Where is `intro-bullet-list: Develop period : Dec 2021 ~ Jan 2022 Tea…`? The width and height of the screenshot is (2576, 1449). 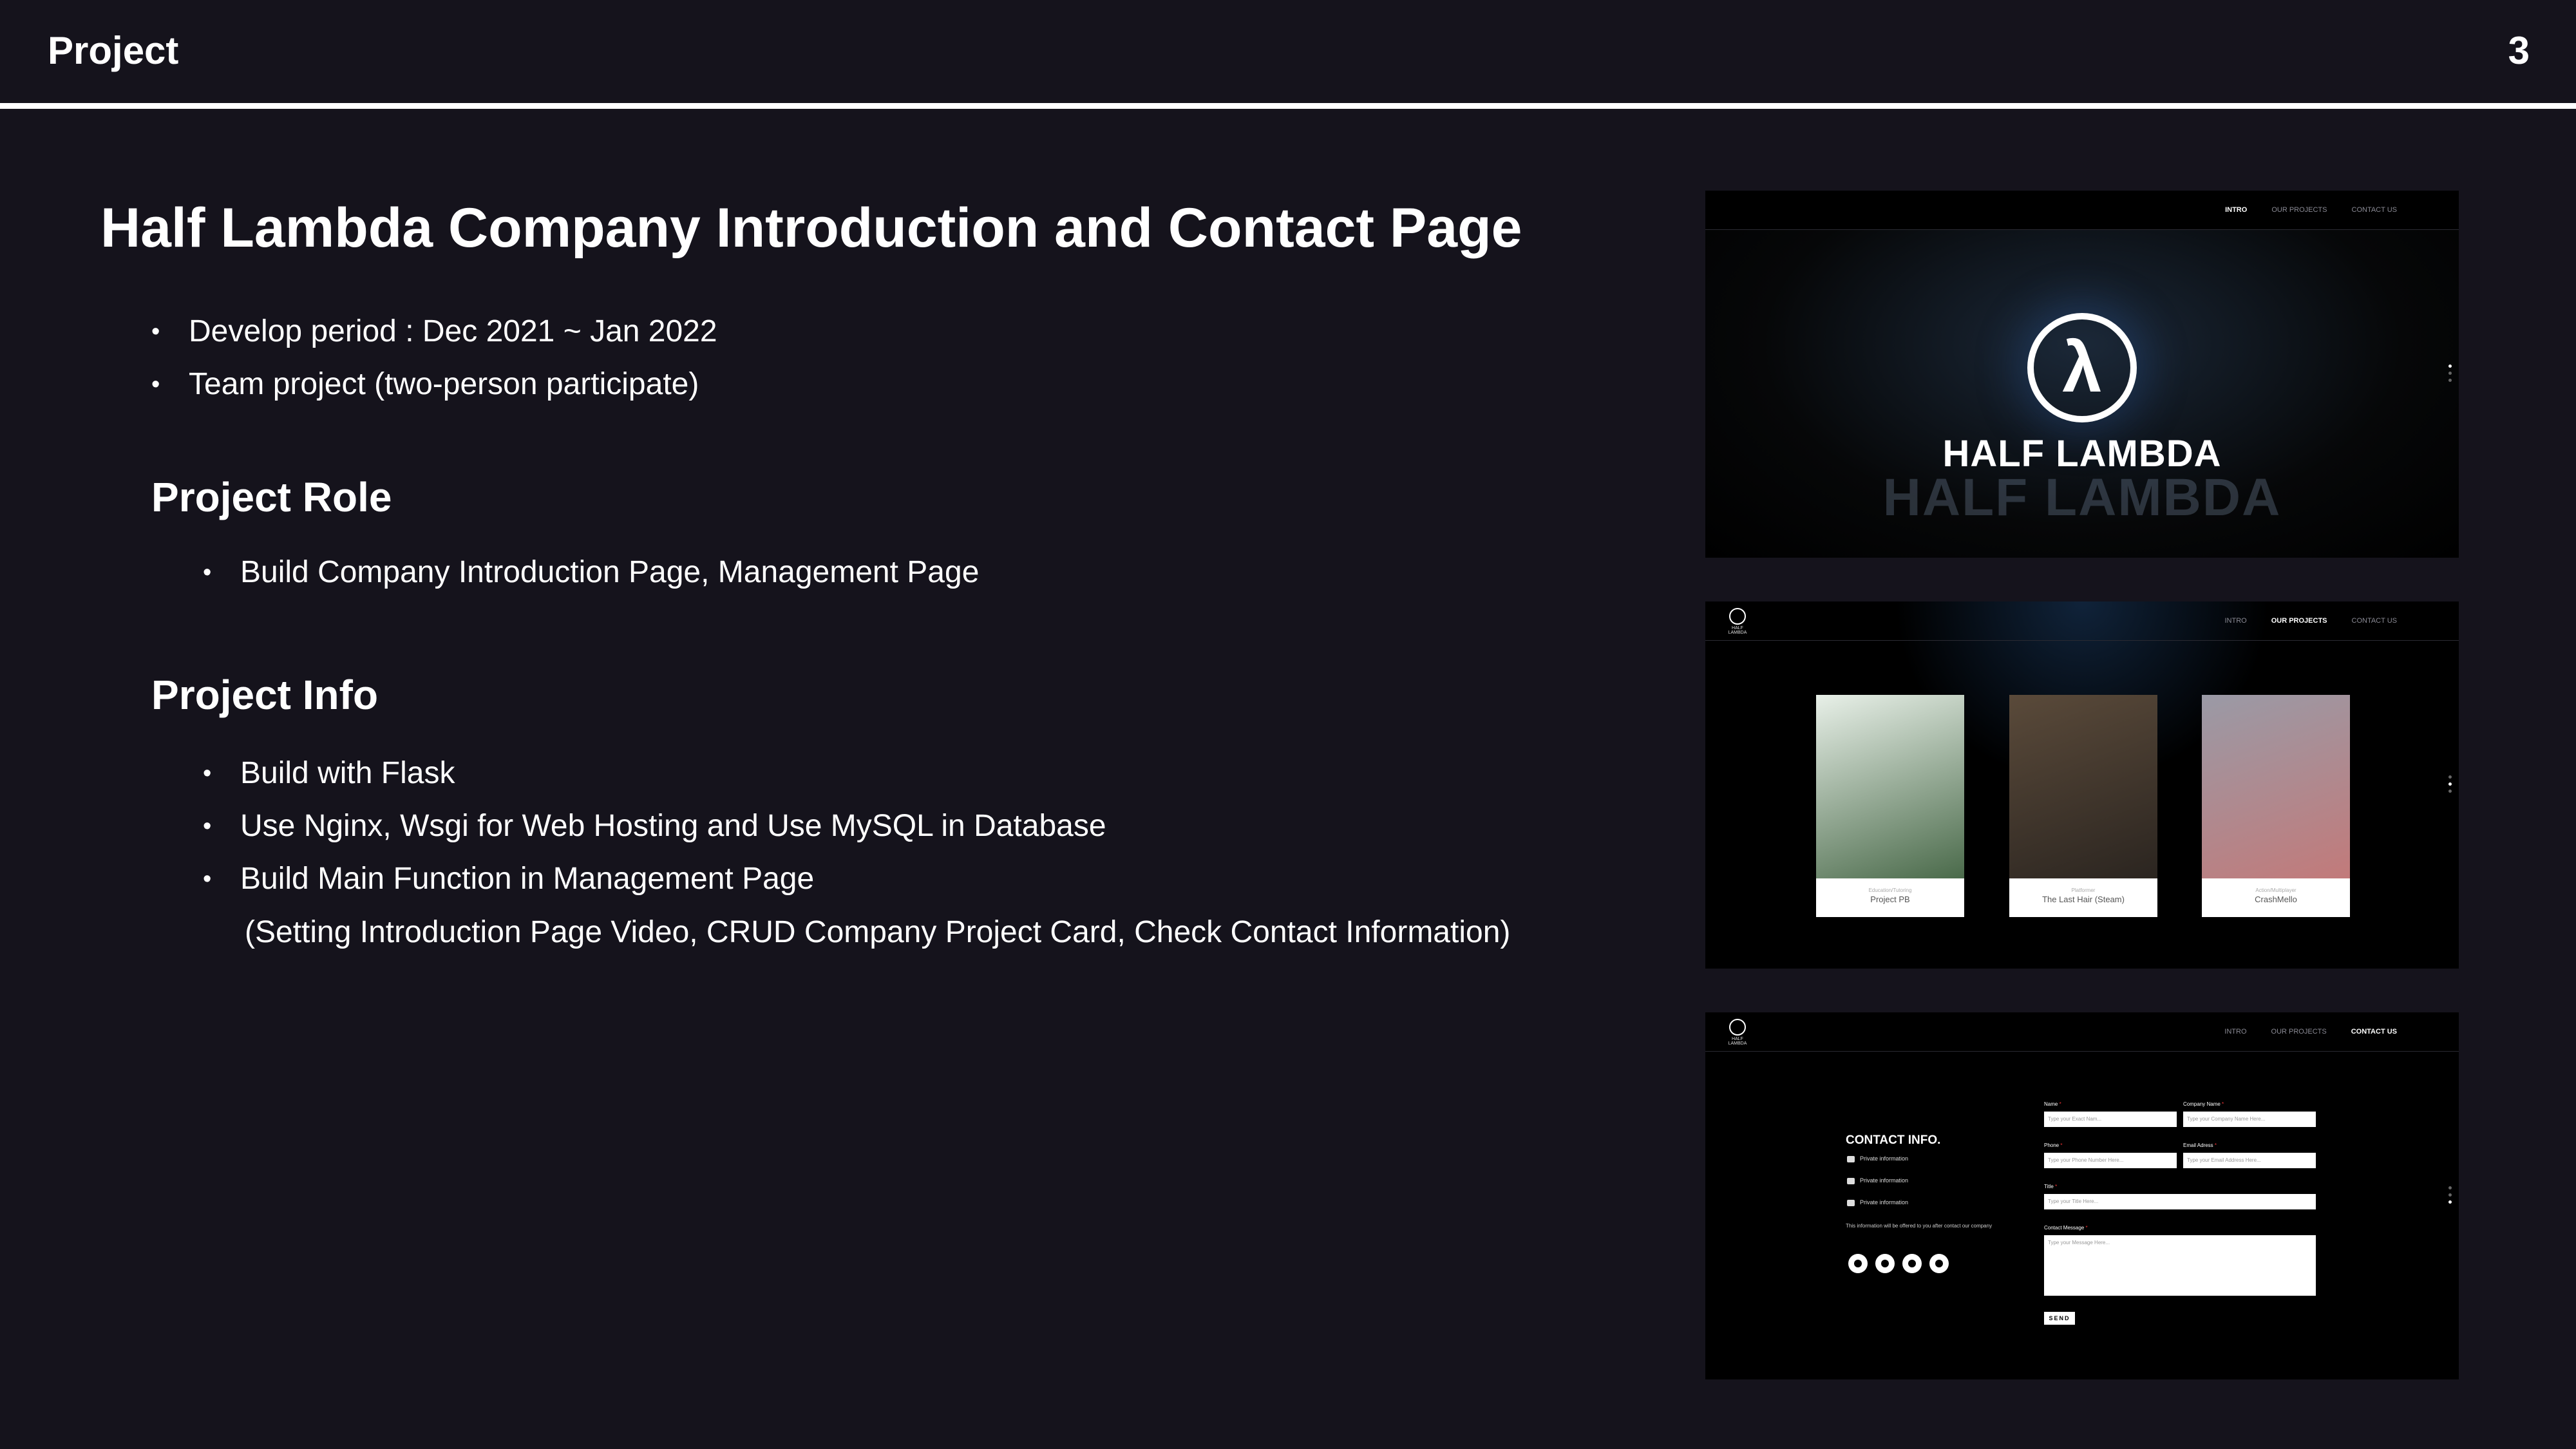 intro-bullet-list: Develop period : Dec 2021 ~ Jan 2022 Tea… is located at coordinates (434, 358).